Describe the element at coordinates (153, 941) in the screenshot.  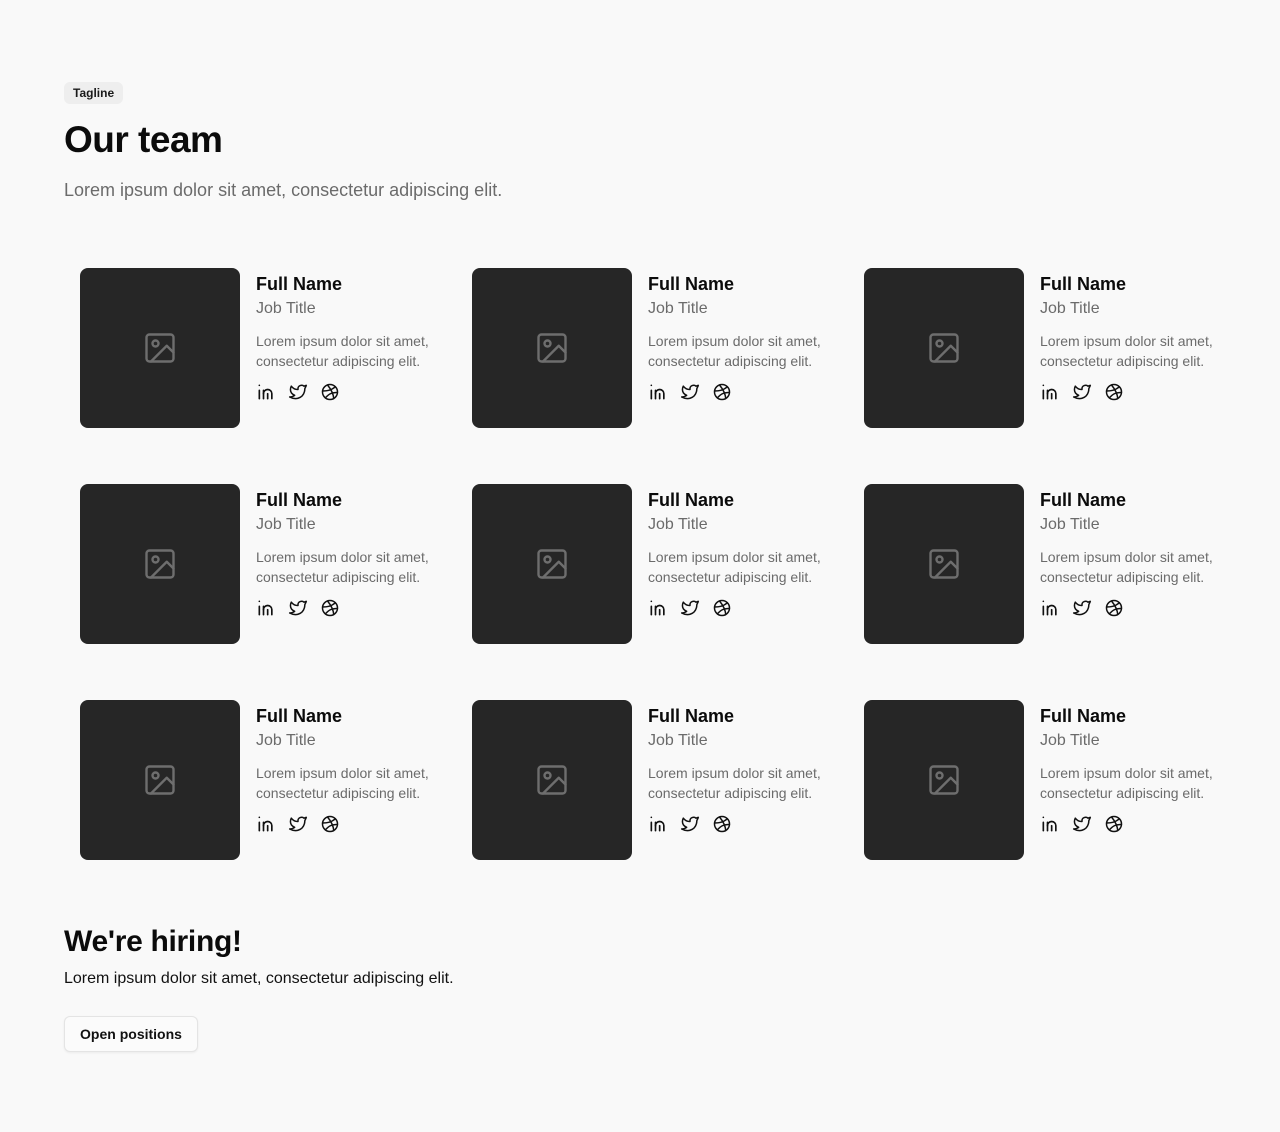
I see `hiring-title: We're hiring!` at that location.